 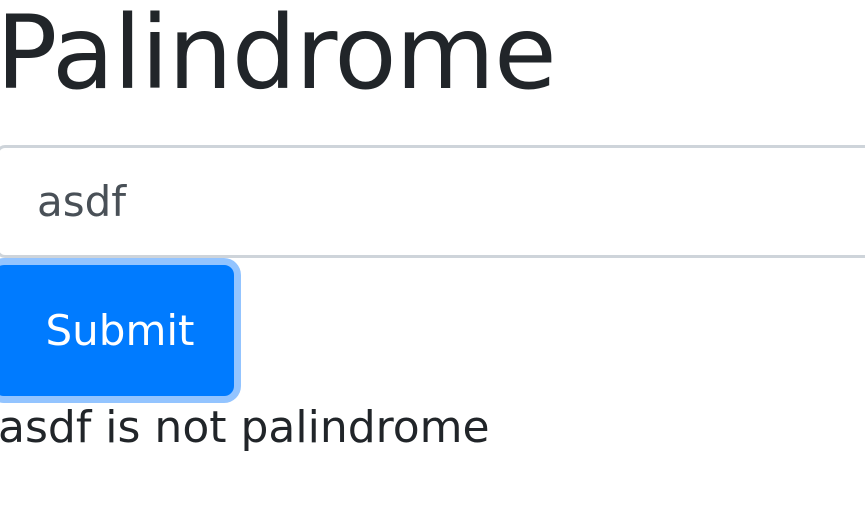 I want to click on submit-button: Submit, so click(x=117, y=330).